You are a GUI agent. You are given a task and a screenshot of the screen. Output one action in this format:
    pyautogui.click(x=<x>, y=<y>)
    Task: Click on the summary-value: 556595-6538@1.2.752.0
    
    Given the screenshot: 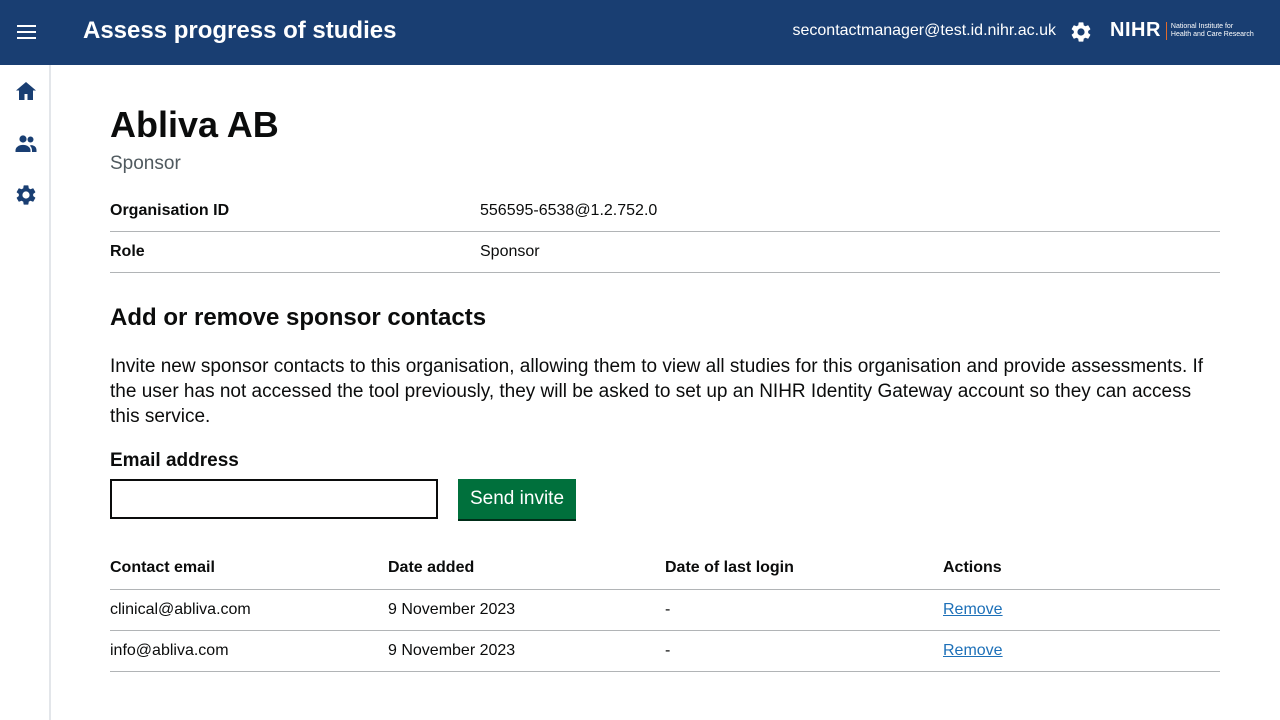 What is the action you would take?
    pyautogui.click(x=569, y=210)
    